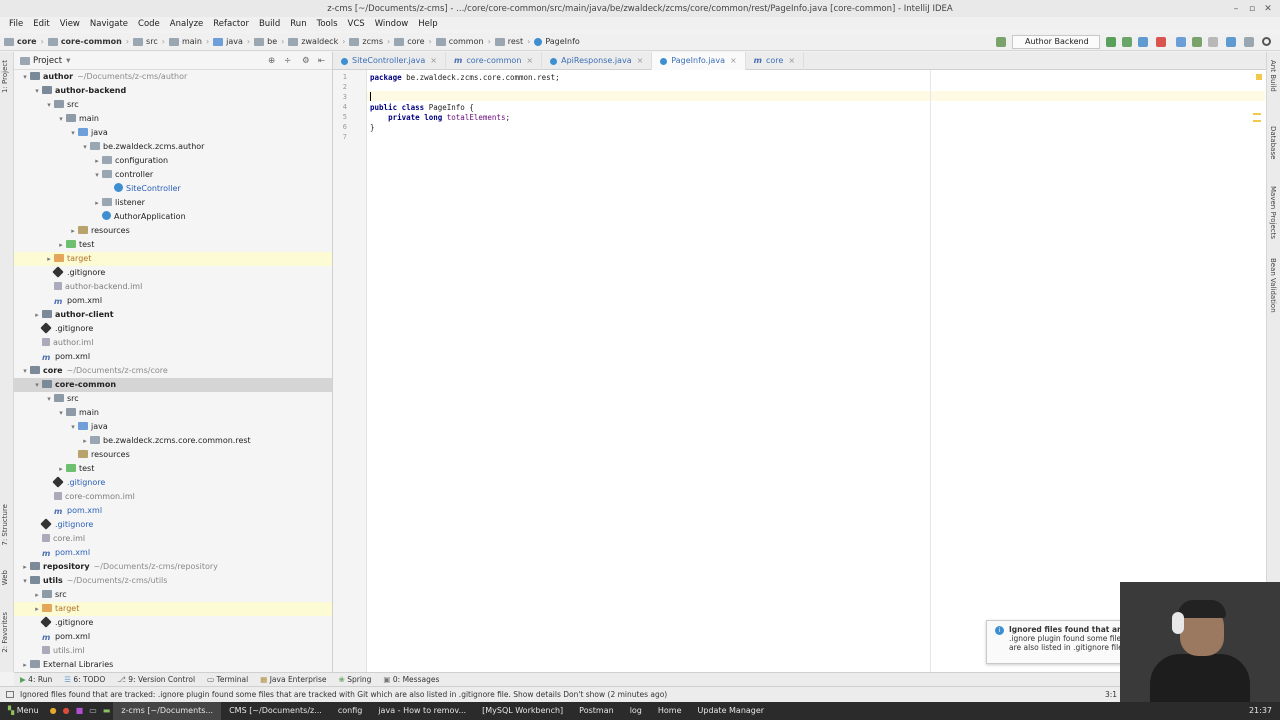 The image size is (1280, 720). I want to click on minimize-icon: –, so click(1236, 9).